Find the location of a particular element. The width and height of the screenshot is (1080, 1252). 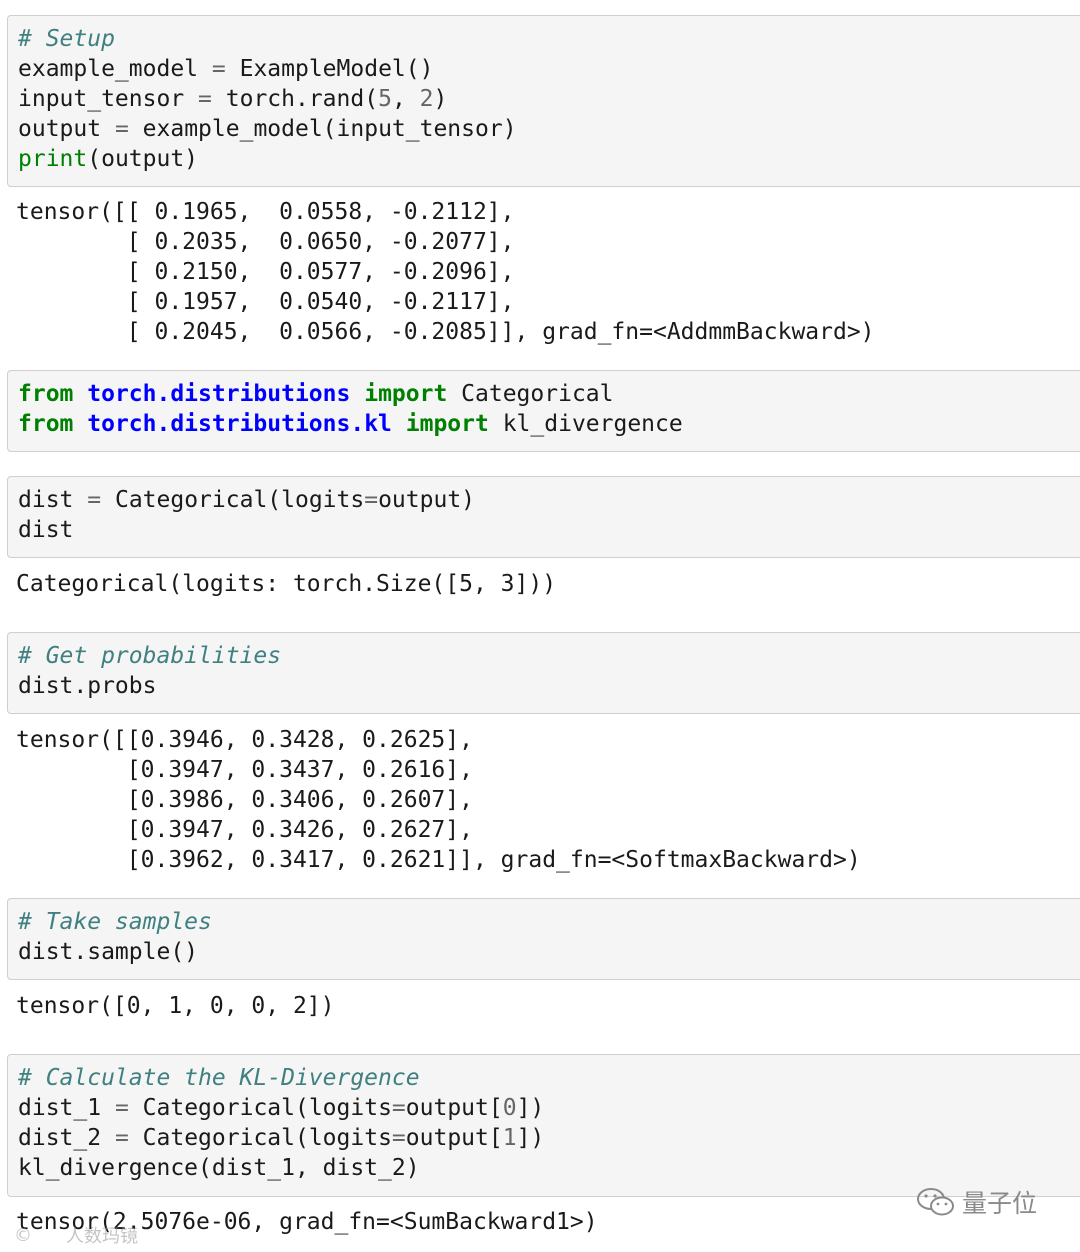

watermark-brand-text: 量子位 is located at coordinates (1000, 1203).